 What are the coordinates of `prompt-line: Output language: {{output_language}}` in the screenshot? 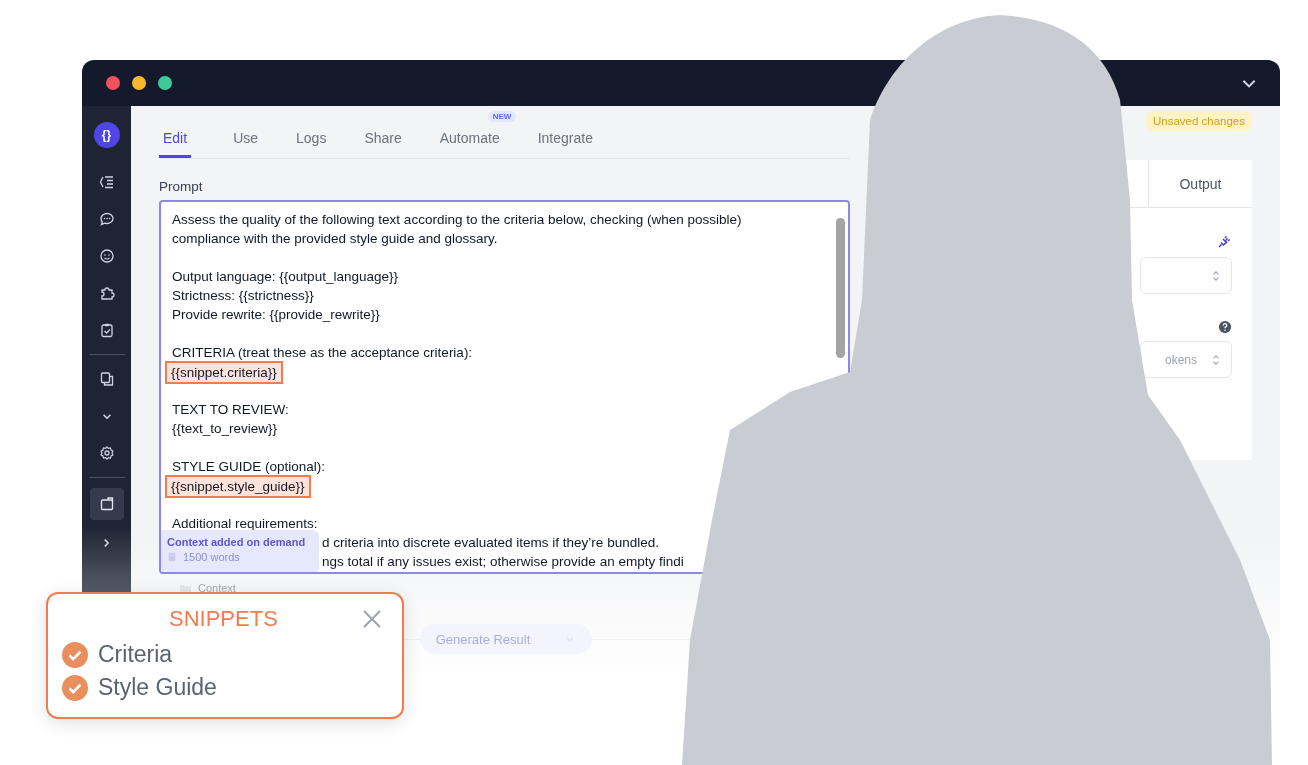 It's located at (285, 277).